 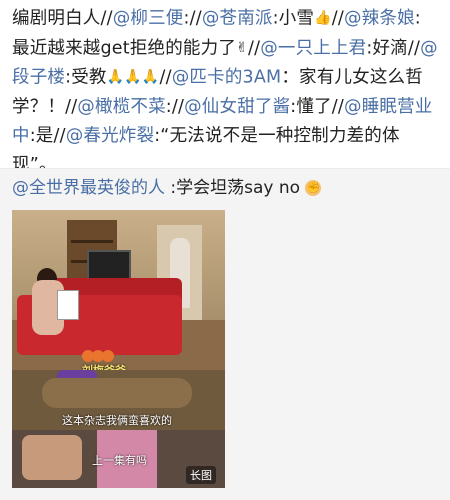 What do you see at coordinates (118, 400) in the screenshot?
I see `tv-scene-closeup: 这本杂志我俩蛮喜欢的` at bounding box center [118, 400].